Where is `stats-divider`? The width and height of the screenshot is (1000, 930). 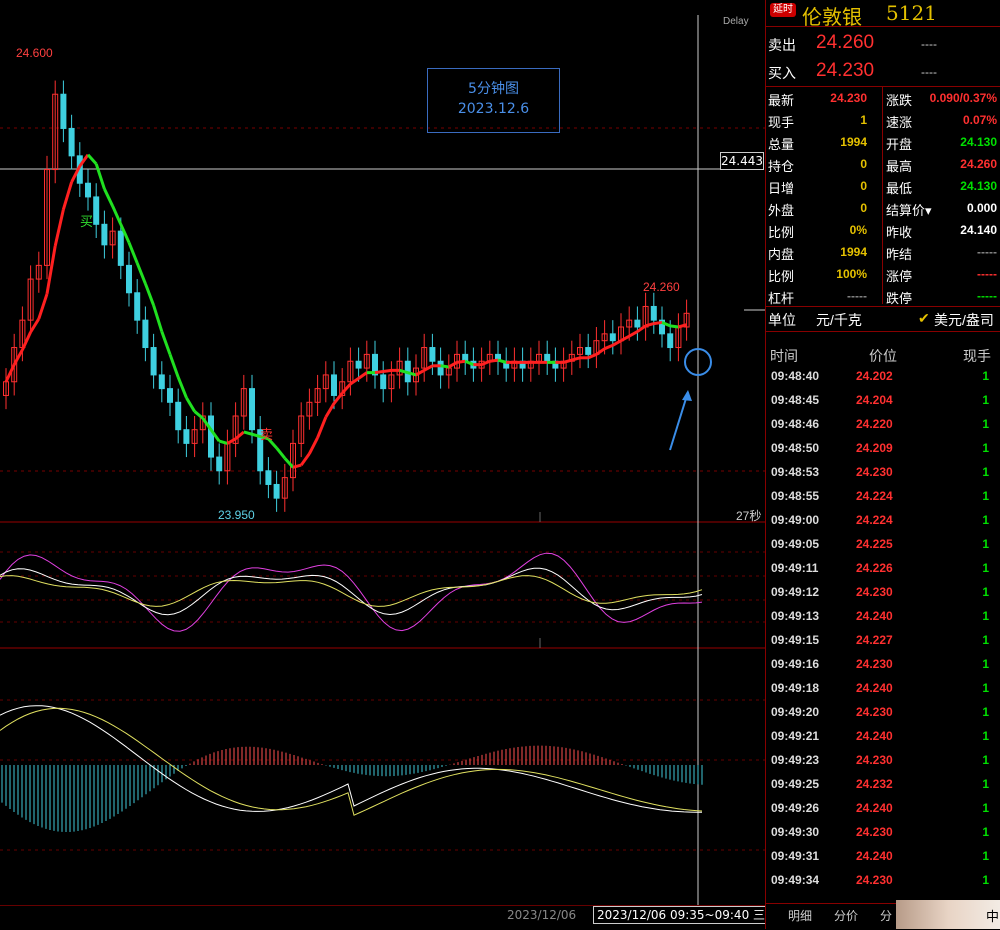
stats-divider is located at coordinates (882, 195).